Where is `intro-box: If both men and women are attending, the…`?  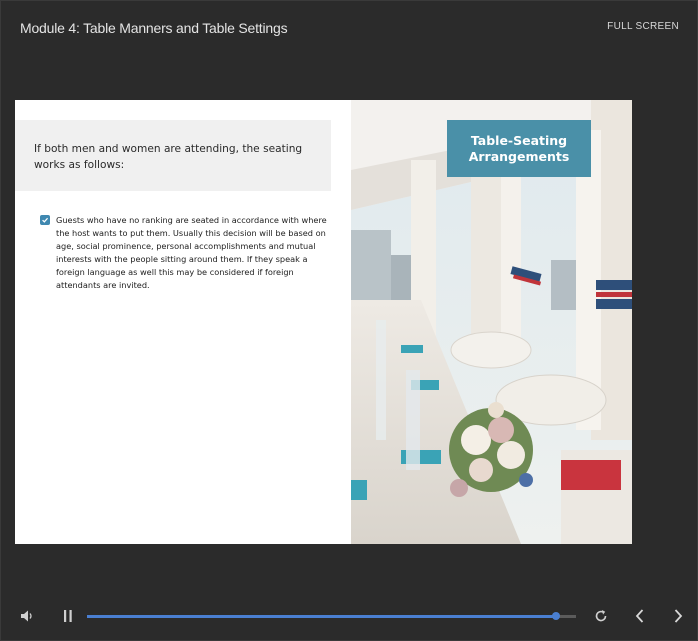 intro-box: If both men and women are attending, the… is located at coordinates (173, 155).